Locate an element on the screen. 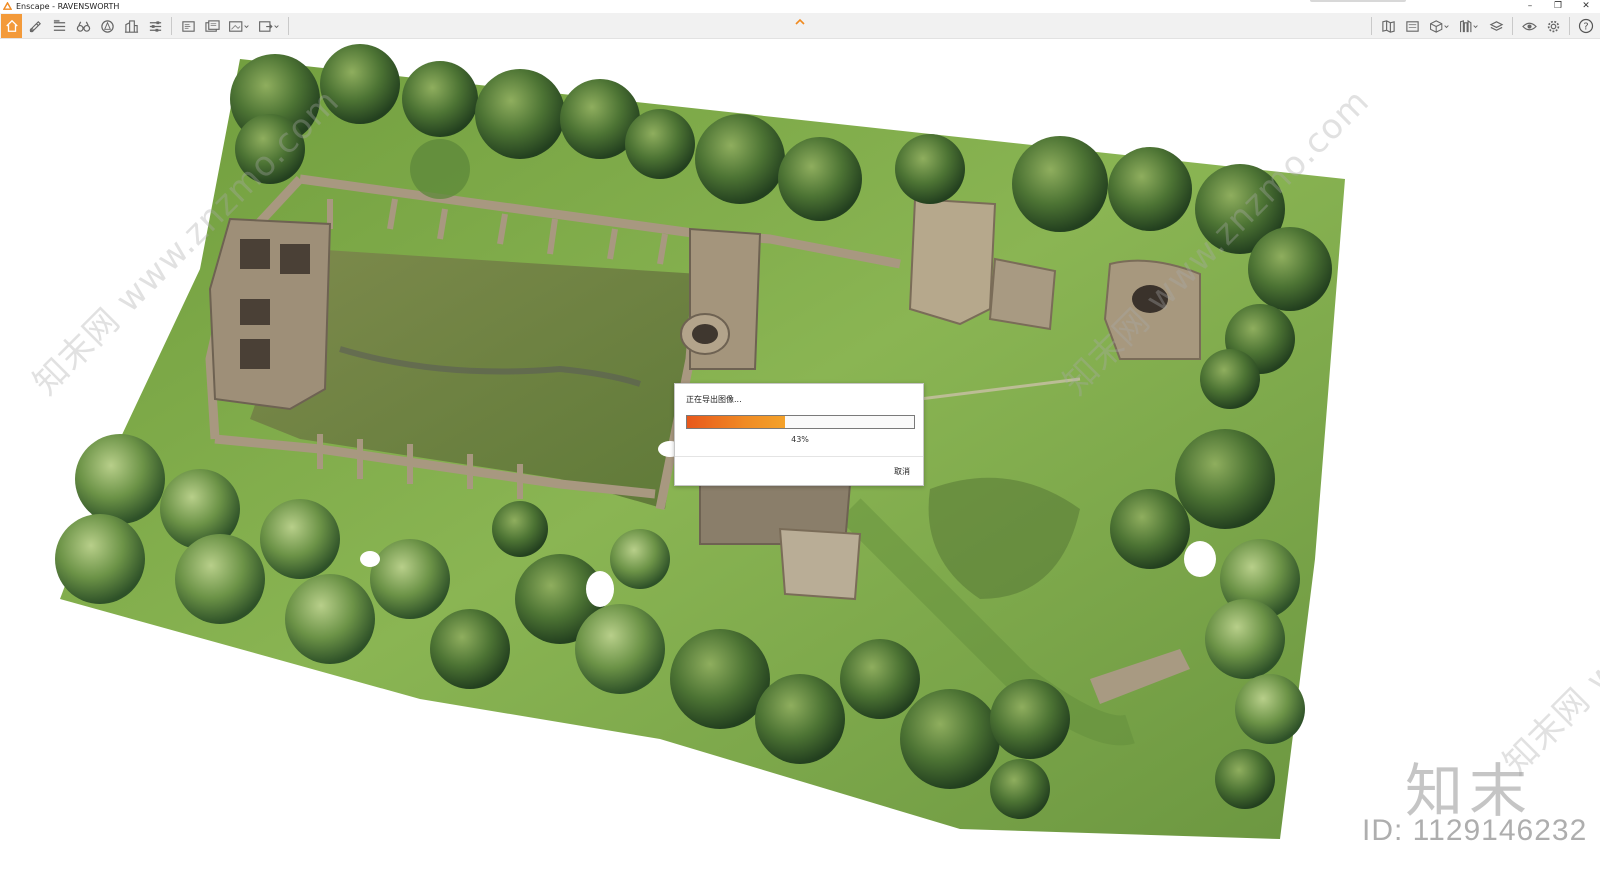 The height and width of the screenshot is (874, 1600). home-button is located at coordinates (11, 26).